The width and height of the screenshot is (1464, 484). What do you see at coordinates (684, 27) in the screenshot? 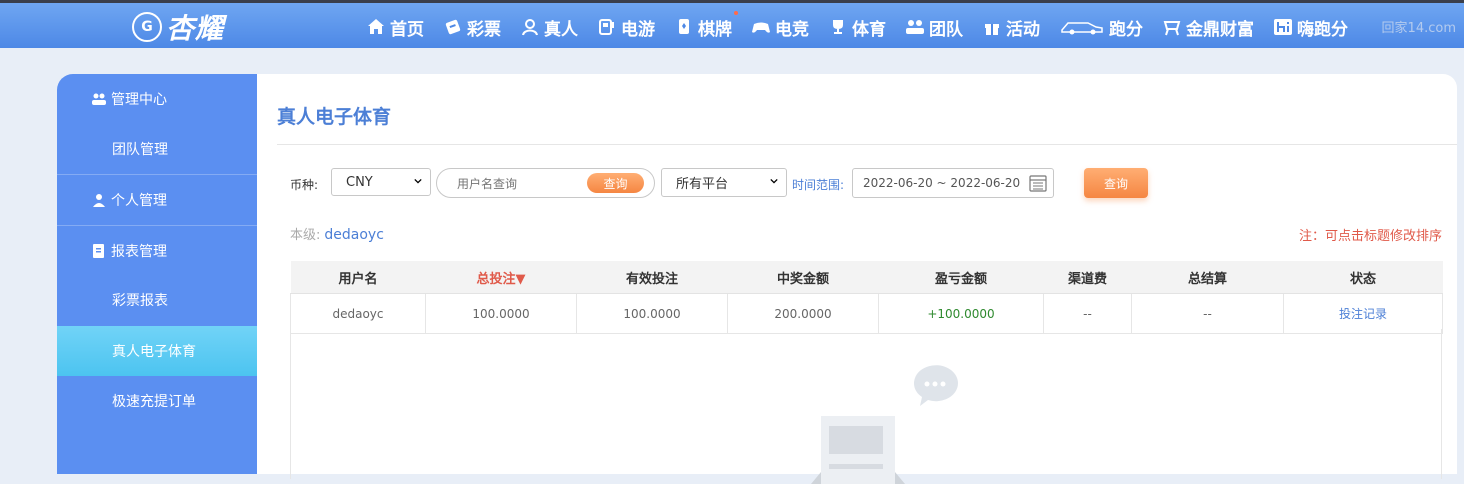
I see `cards-icon` at bounding box center [684, 27].